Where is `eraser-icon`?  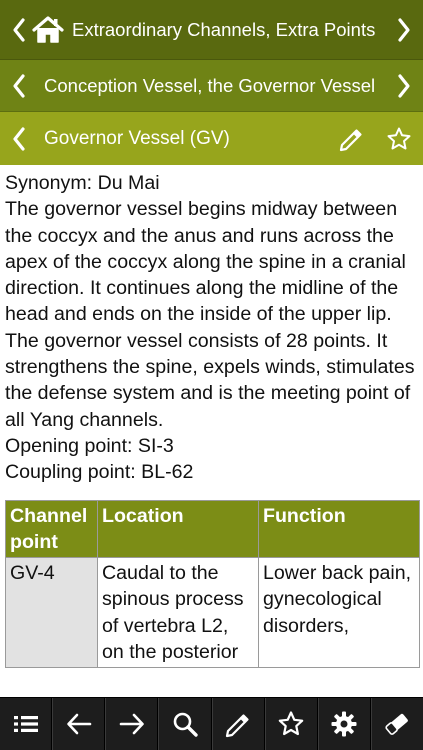 eraser-icon is located at coordinates (396, 724).